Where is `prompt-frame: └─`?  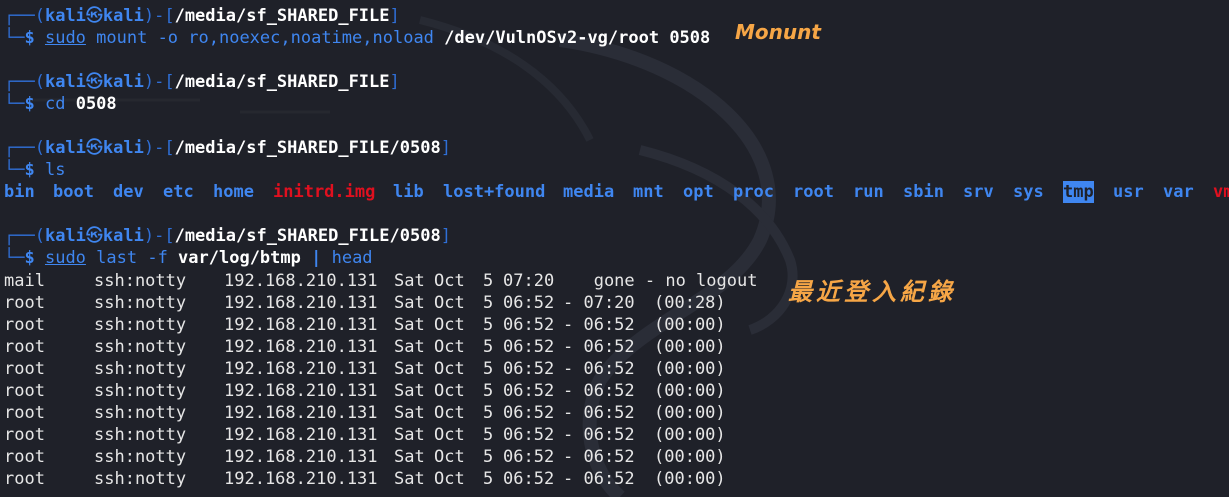 prompt-frame: └─ is located at coordinates (14, 170).